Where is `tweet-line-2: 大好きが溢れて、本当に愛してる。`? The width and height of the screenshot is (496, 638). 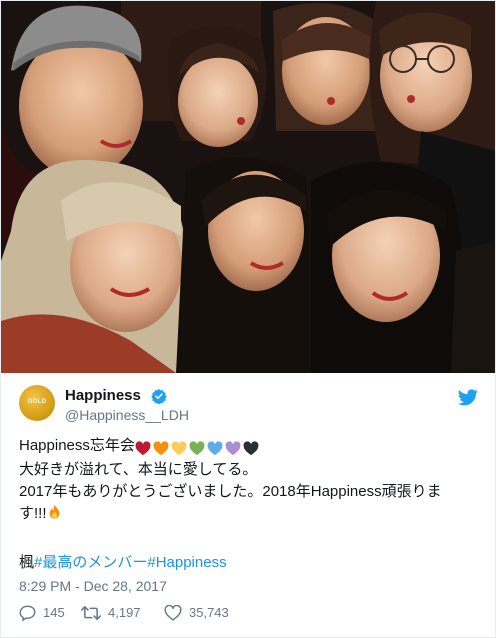
tweet-line-2: 大好きが溢れて、本当に愛してる。 is located at coordinates (138, 469).